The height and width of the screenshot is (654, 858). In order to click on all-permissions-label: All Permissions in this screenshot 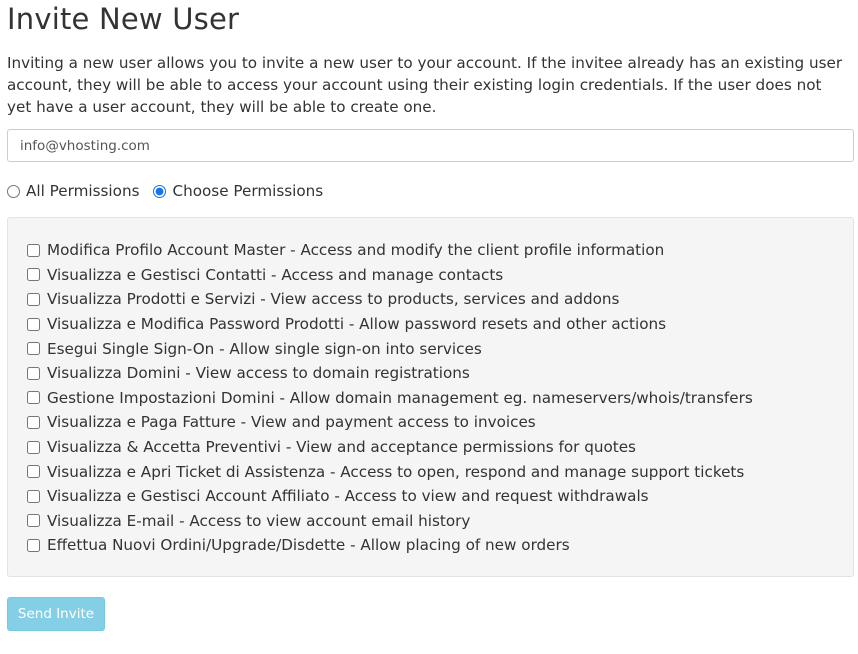, I will do `click(83, 191)`.